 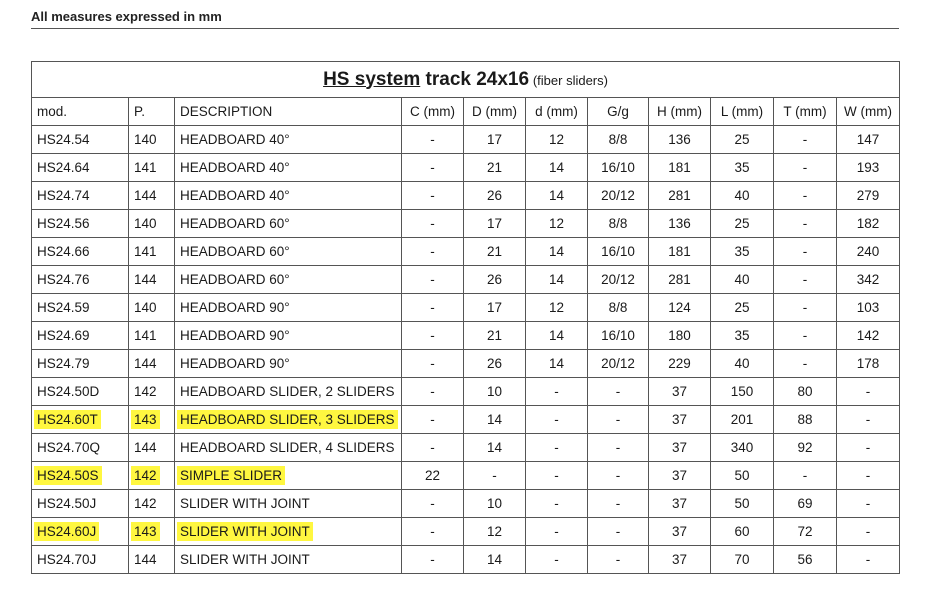 What do you see at coordinates (556, 111) in the screenshot?
I see `column-header: d (mm)` at bounding box center [556, 111].